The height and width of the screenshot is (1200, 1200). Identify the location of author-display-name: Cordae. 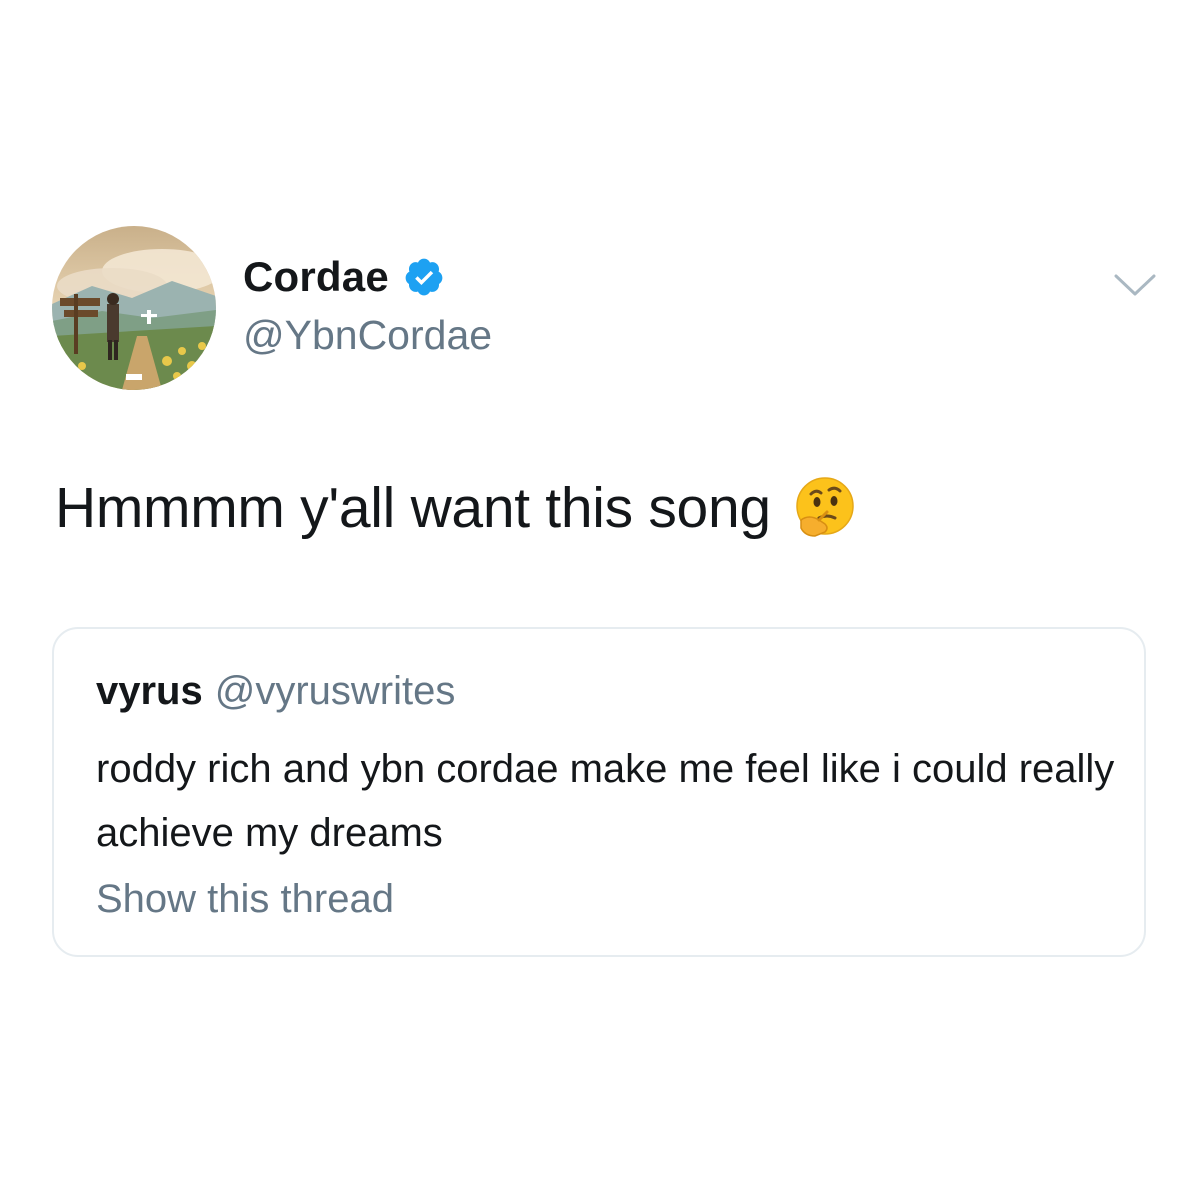
(316, 277).